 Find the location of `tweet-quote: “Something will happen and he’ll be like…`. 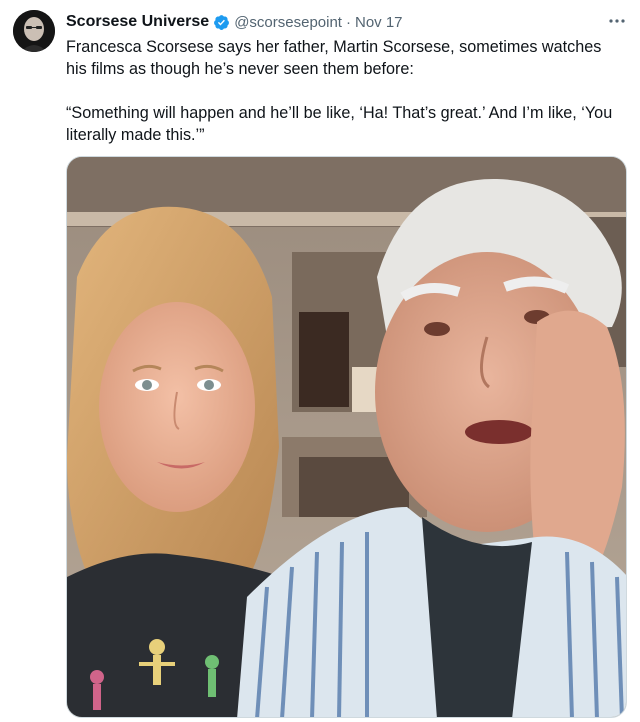

tweet-quote: “Something will happen and he’ll be like… is located at coordinates (339, 124).